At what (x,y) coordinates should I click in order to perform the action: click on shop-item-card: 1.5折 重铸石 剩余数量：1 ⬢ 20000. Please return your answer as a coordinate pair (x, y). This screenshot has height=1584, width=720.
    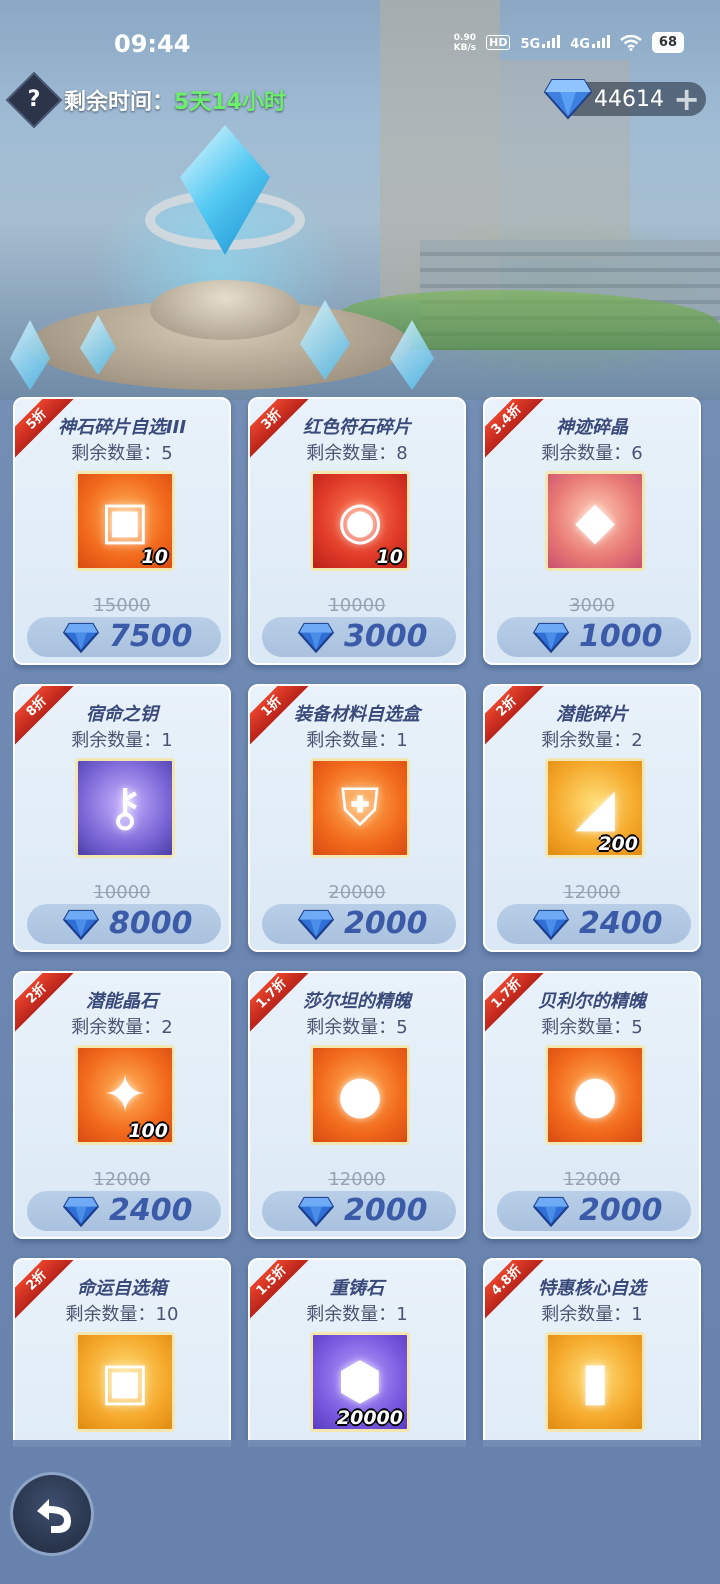
    Looking at the image, I should click on (357, 1352).